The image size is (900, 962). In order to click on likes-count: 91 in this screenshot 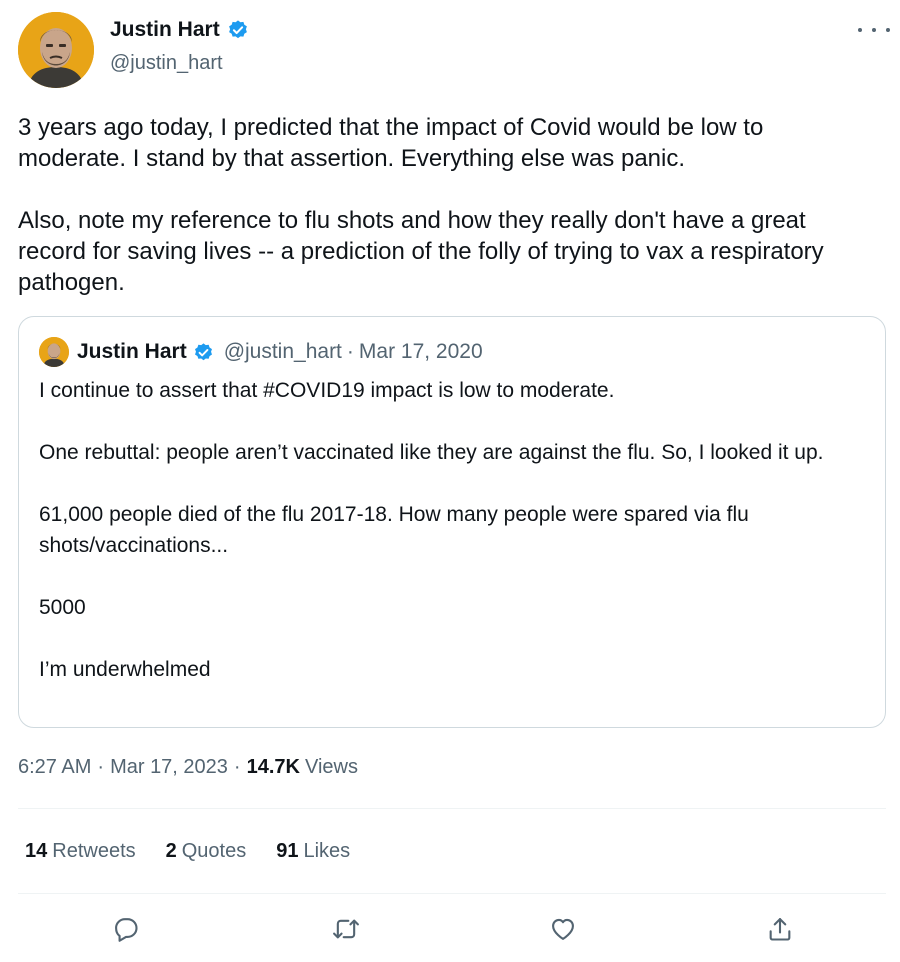, I will do `click(287, 851)`.